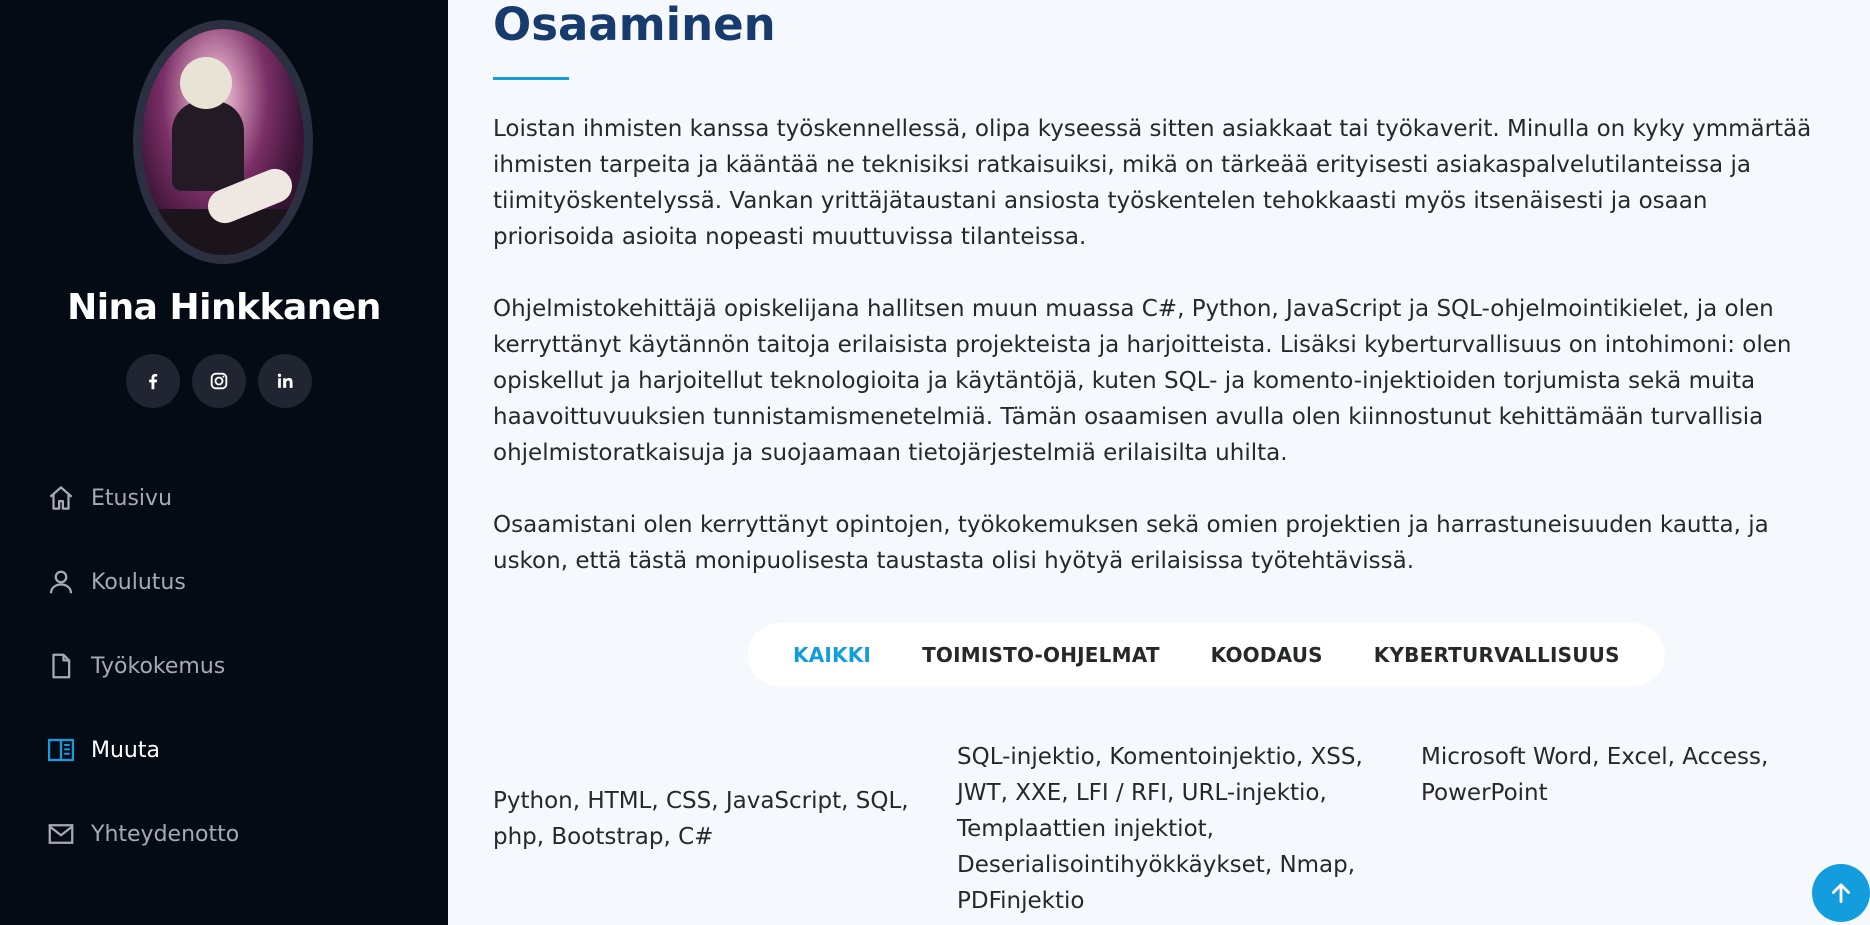  I want to click on back-to-top-button, so click(1841, 893).